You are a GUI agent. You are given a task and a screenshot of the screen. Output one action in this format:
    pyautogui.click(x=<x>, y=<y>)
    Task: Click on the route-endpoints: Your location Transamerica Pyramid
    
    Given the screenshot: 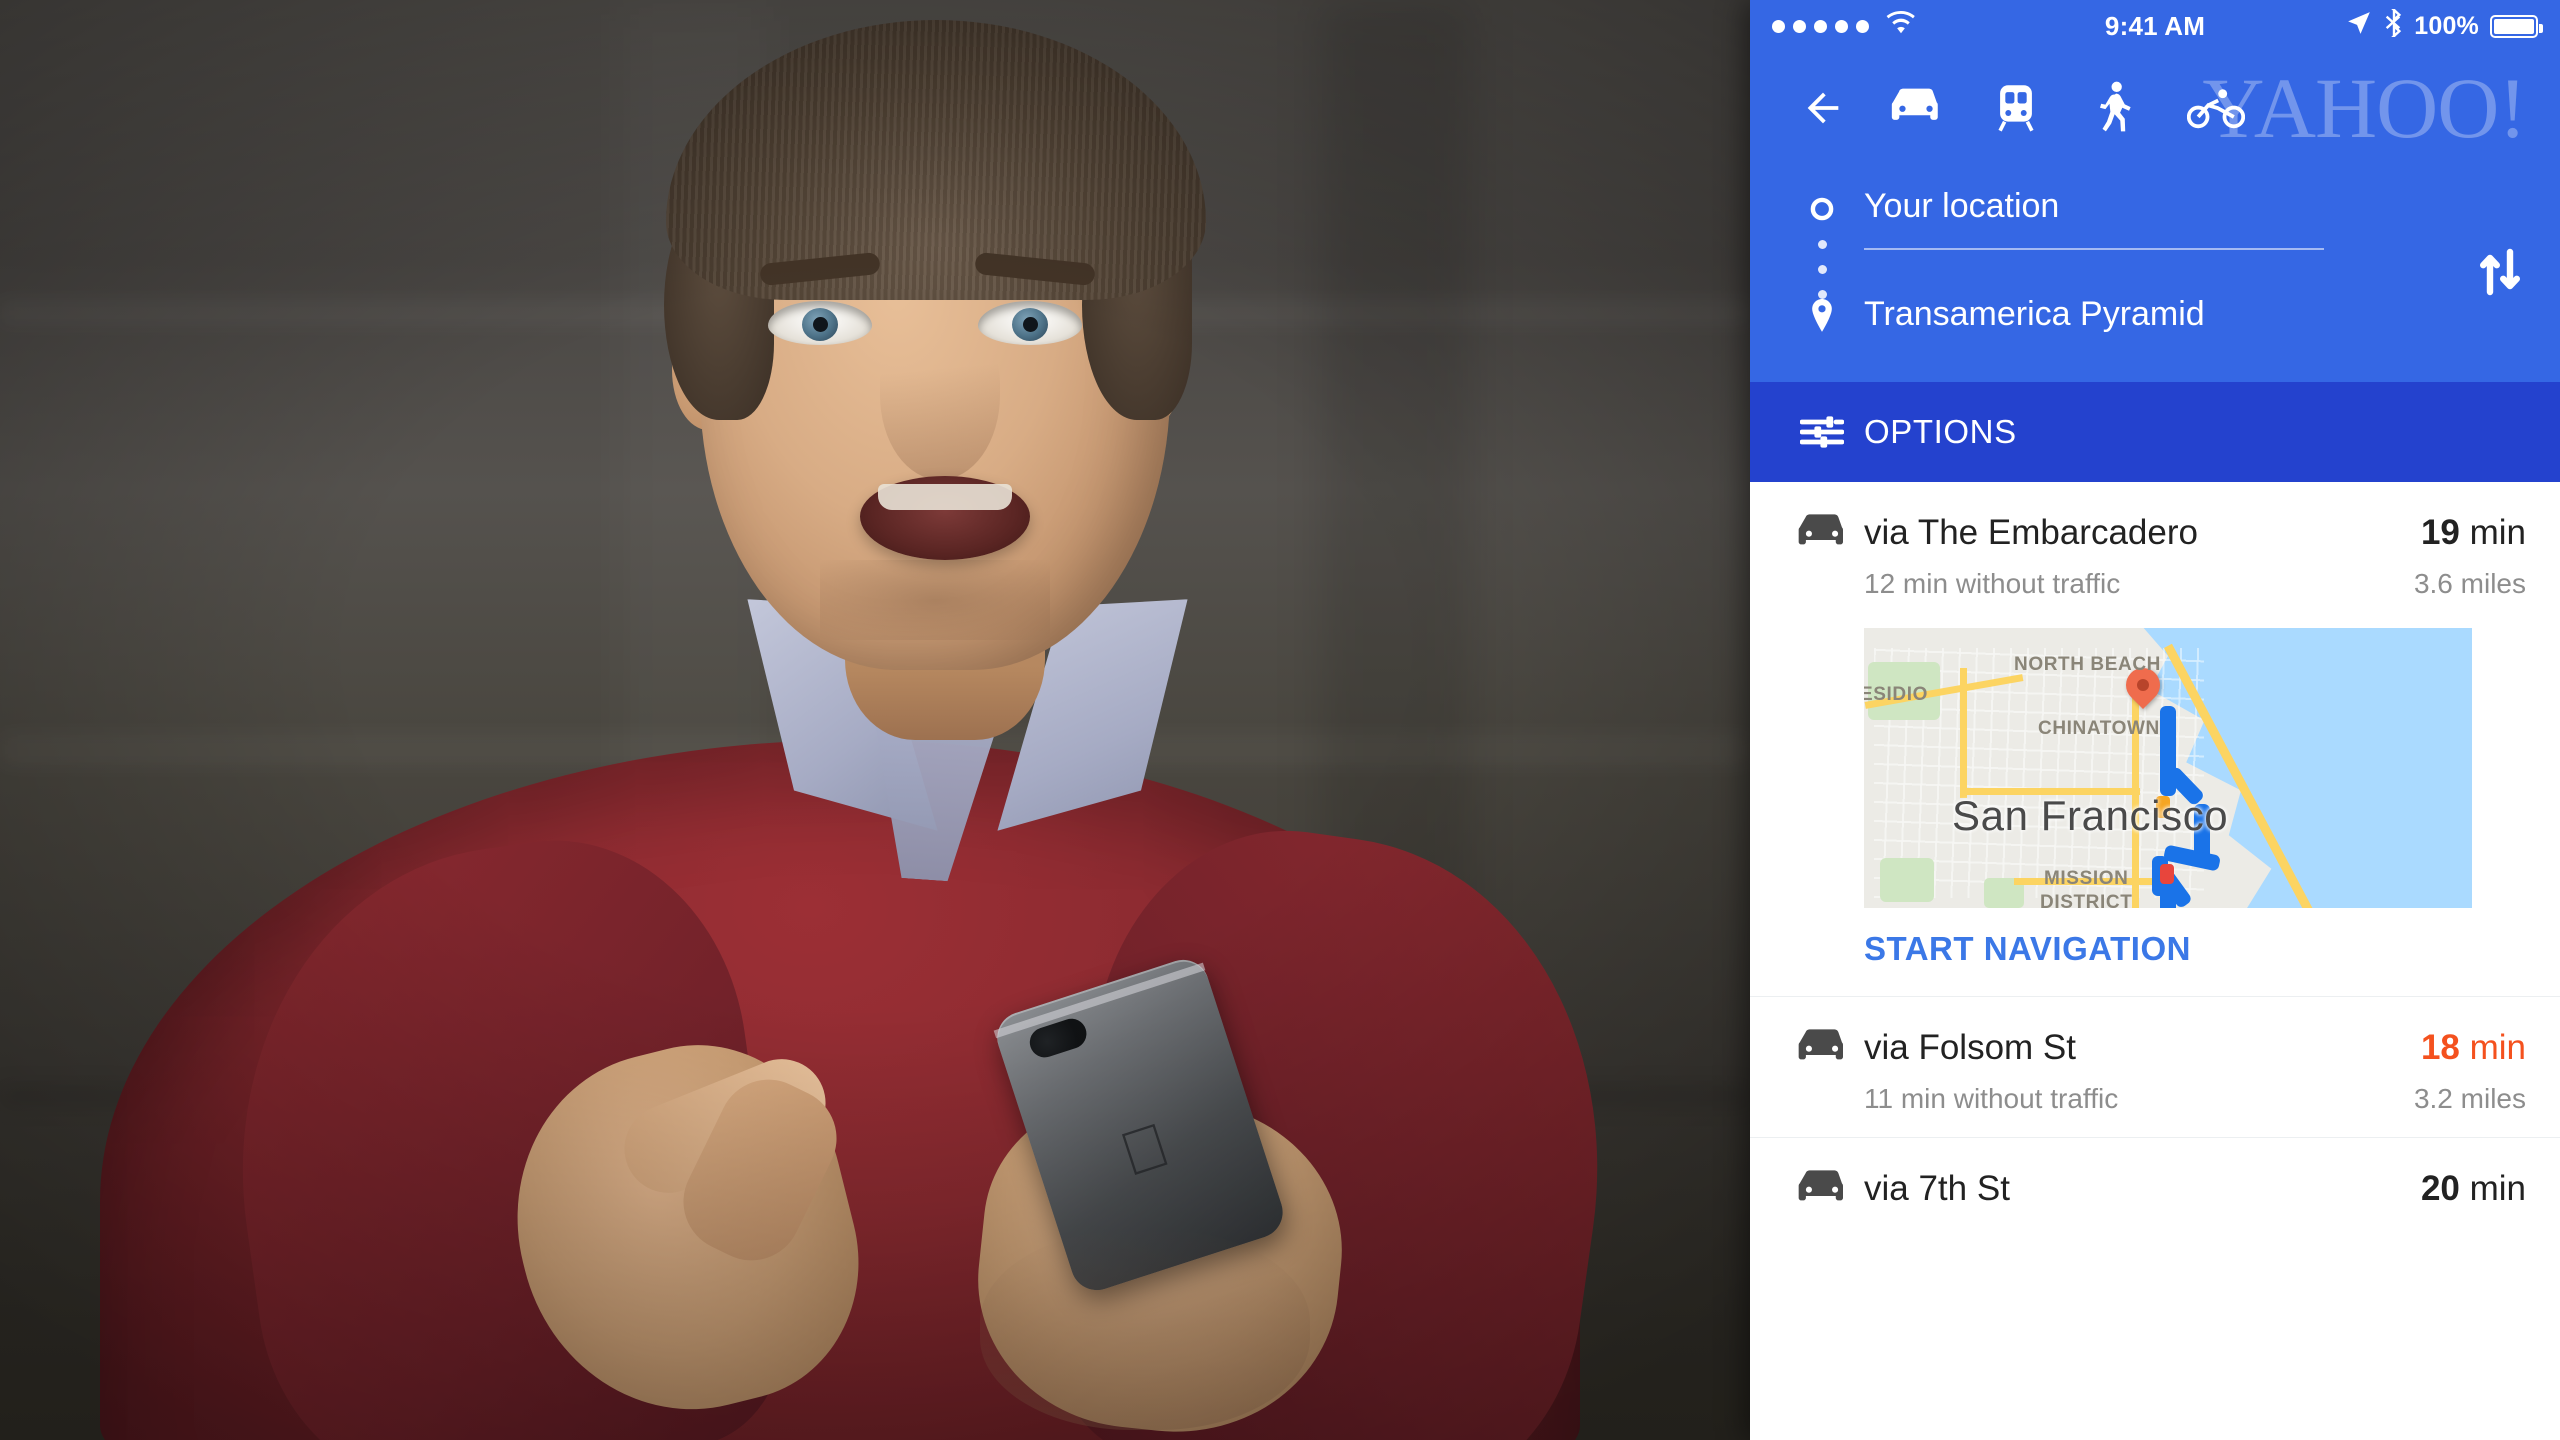 What is the action you would take?
    pyautogui.click(x=2155, y=273)
    